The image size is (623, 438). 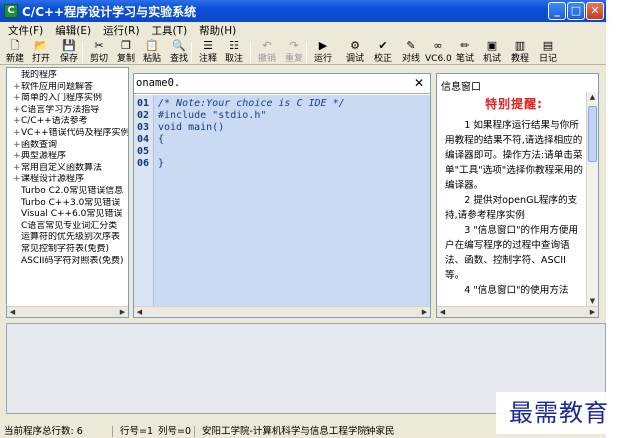 What do you see at coordinates (67, 122) in the screenshot?
I see `tree-item: +C/C++语法参考` at bounding box center [67, 122].